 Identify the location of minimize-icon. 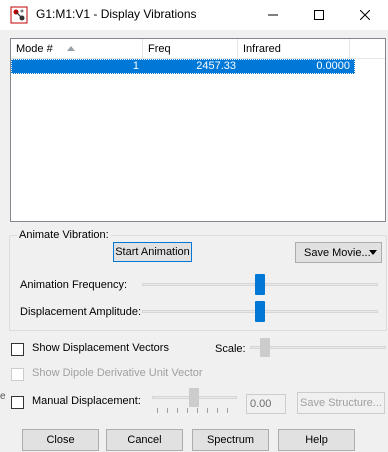
(273, 15).